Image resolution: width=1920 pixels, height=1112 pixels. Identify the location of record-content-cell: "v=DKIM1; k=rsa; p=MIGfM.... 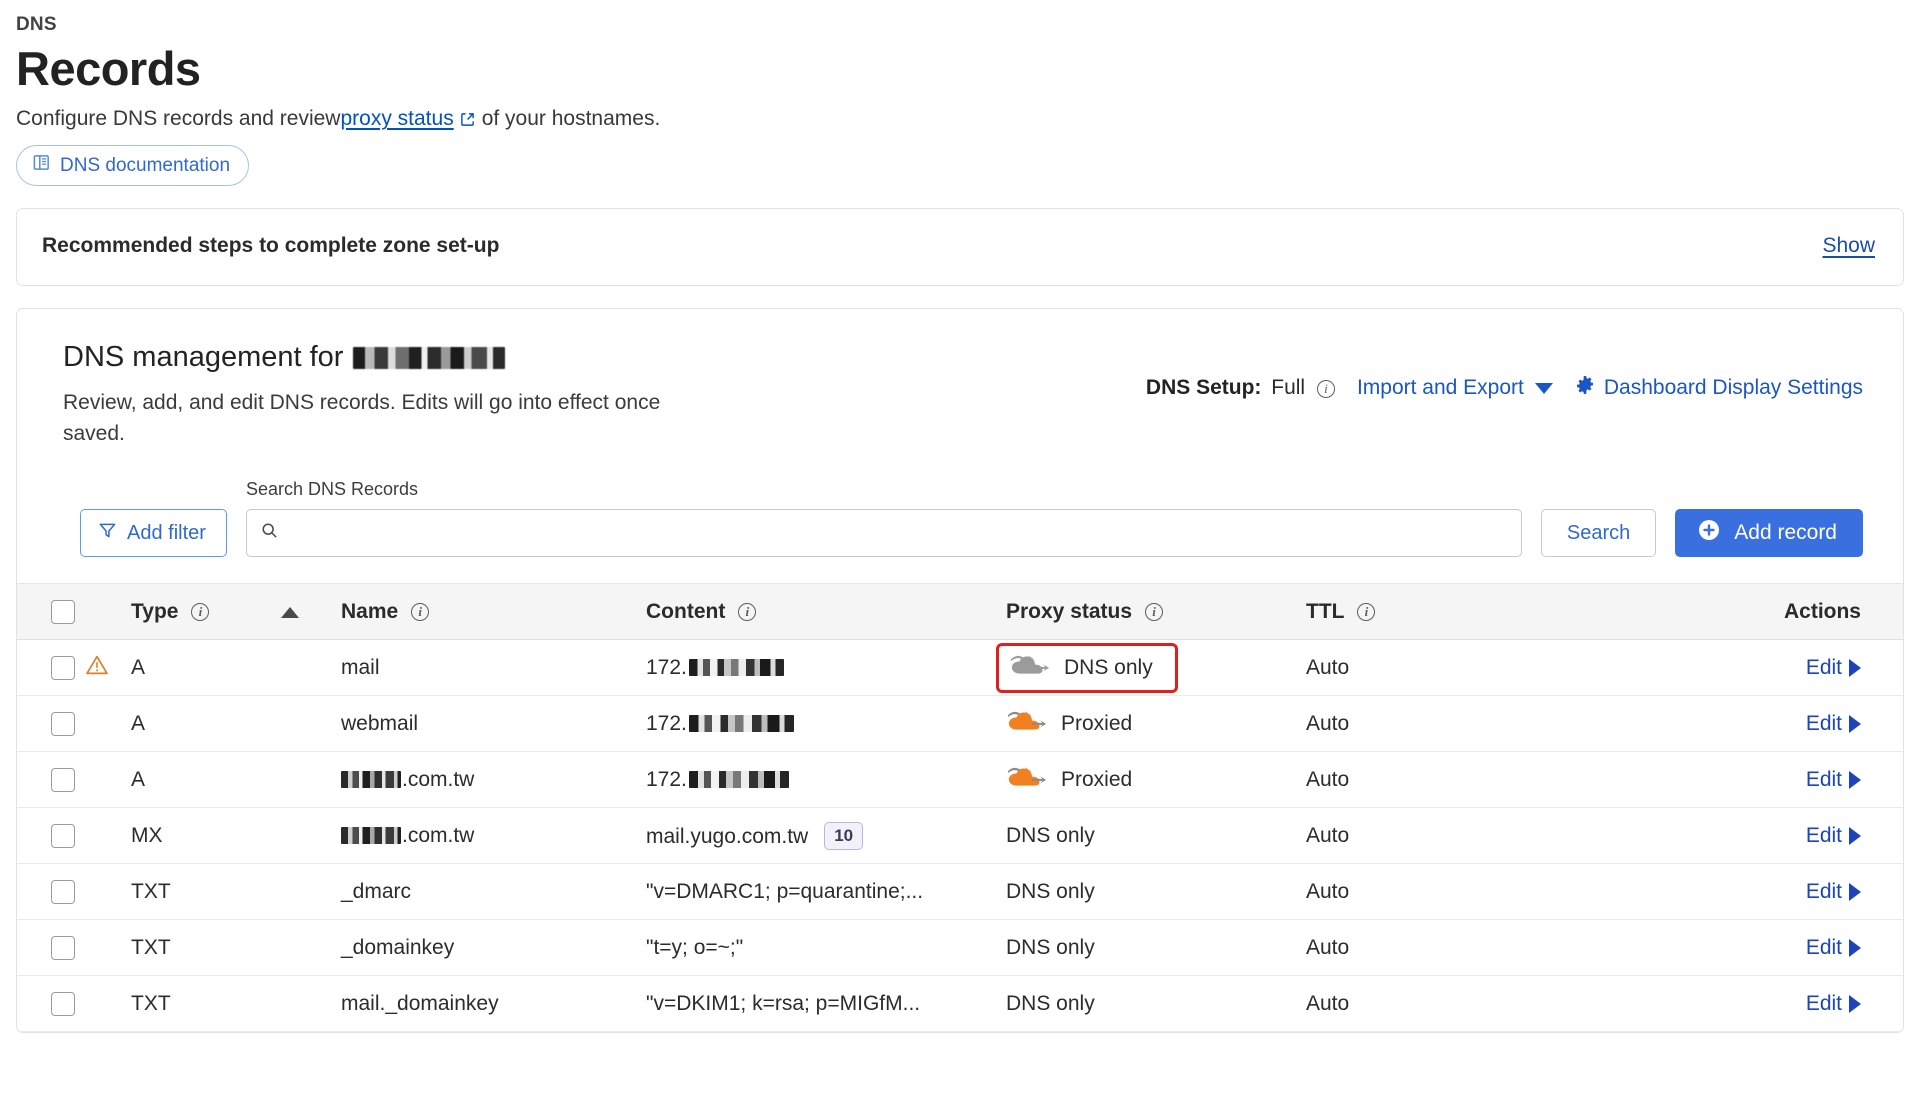
(826, 1004).